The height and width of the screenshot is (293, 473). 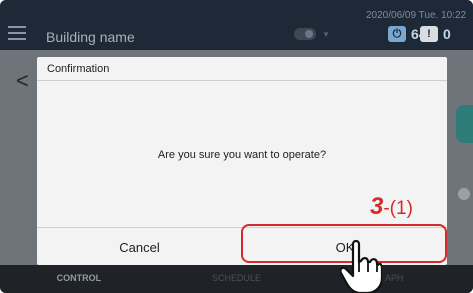 What do you see at coordinates (464, 124) in the screenshot?
I see `side-panel-tab` at bounding box center [464, 124].